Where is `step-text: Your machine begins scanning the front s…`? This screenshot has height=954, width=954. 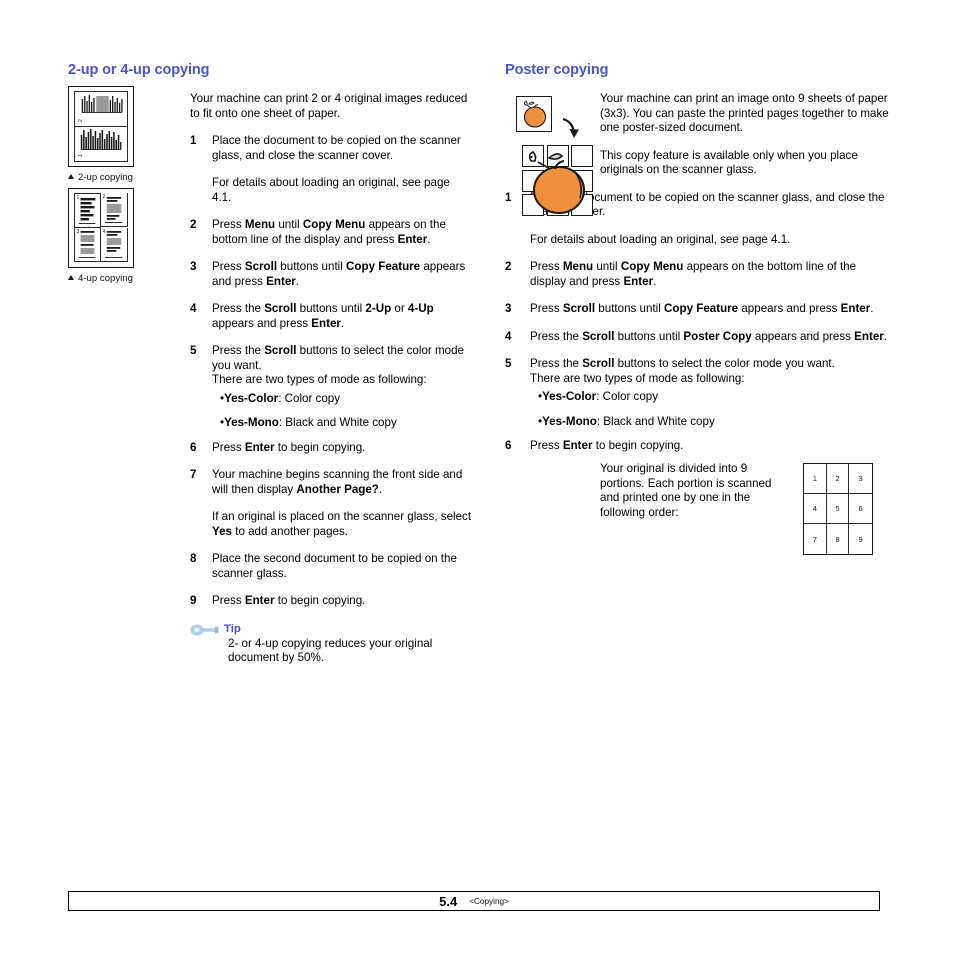
step-text: Your machine begins scanning the front s… is located at coordinates (337, 482).